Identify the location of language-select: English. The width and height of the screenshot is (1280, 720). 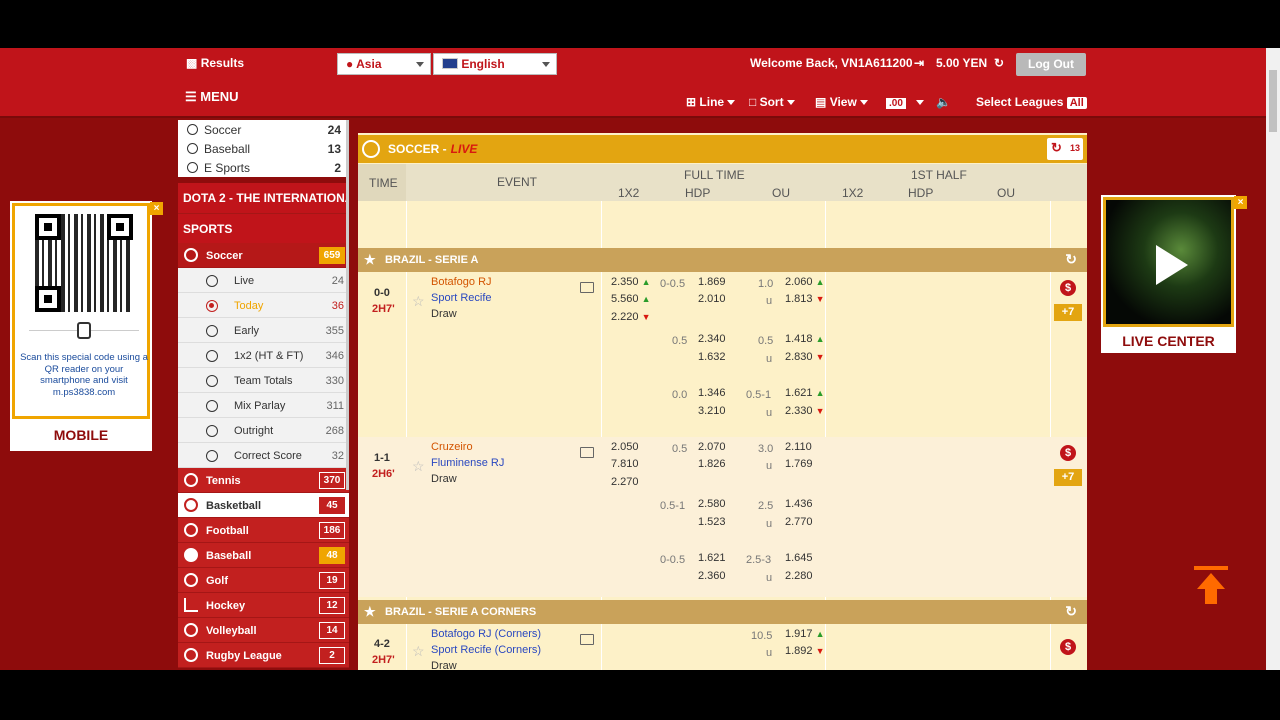
(495, 64).